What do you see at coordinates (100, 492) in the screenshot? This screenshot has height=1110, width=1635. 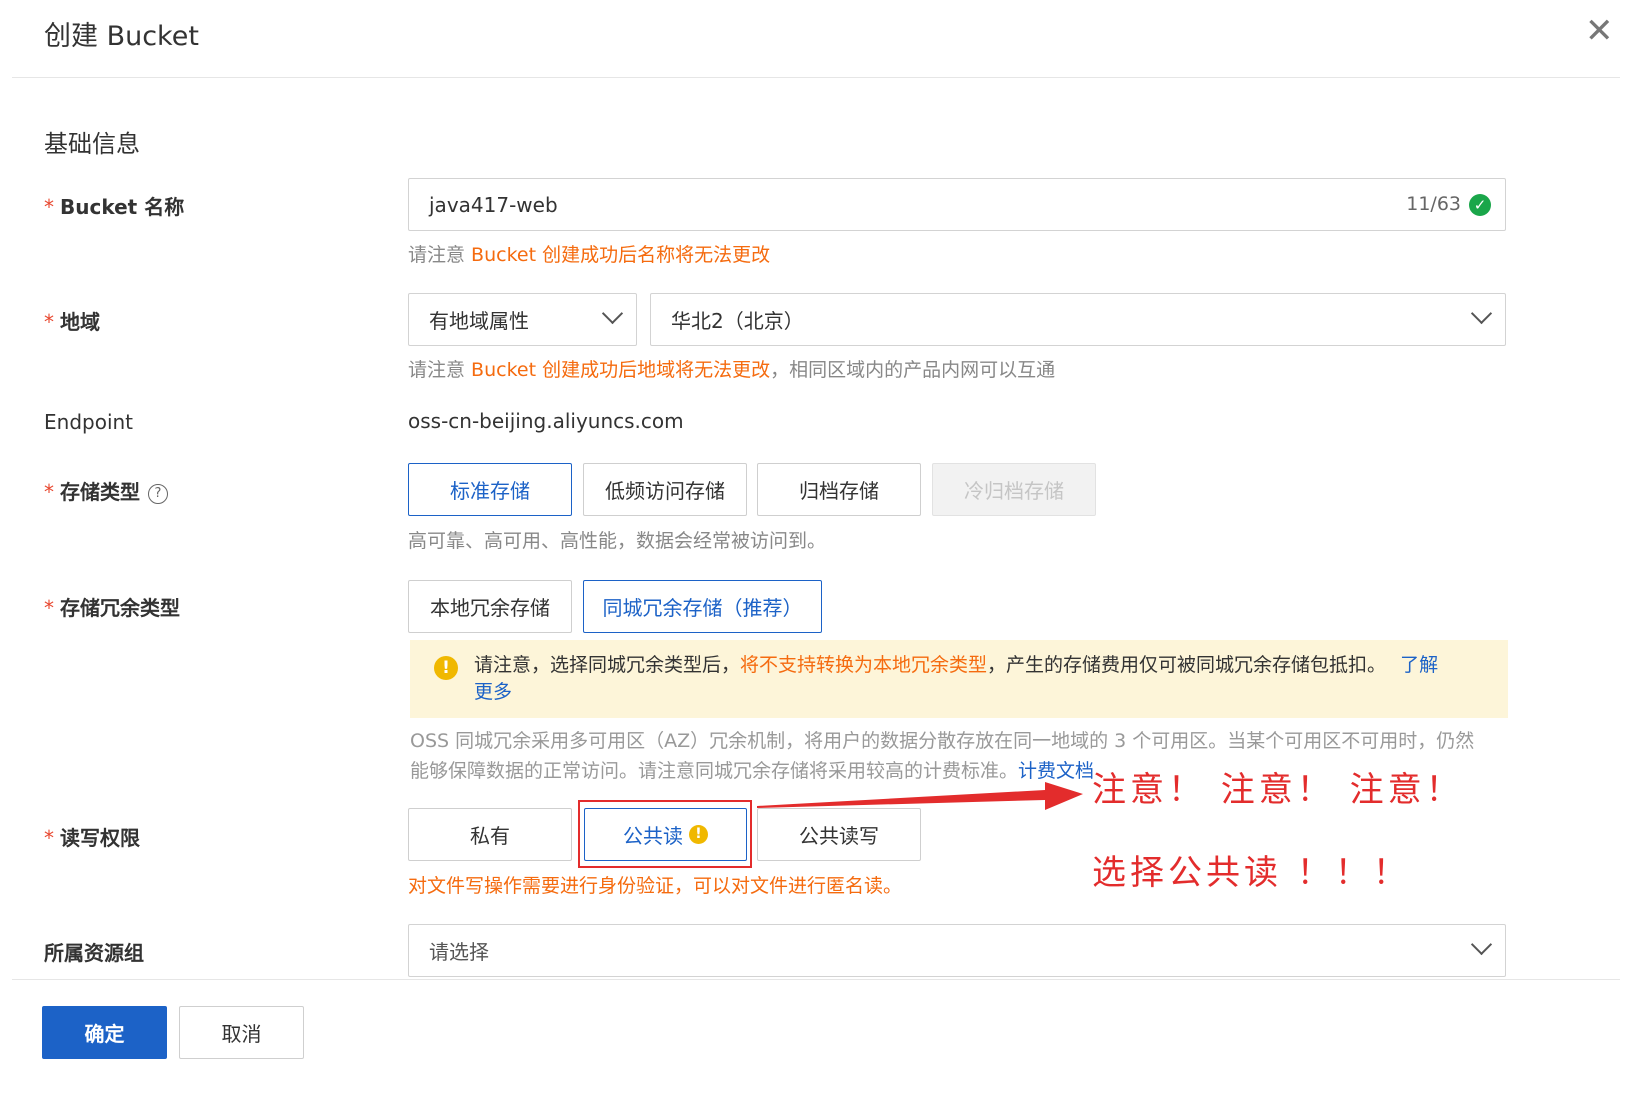 I see `storage-class-label-text: 存储类型` at bounding box center [100, 492].